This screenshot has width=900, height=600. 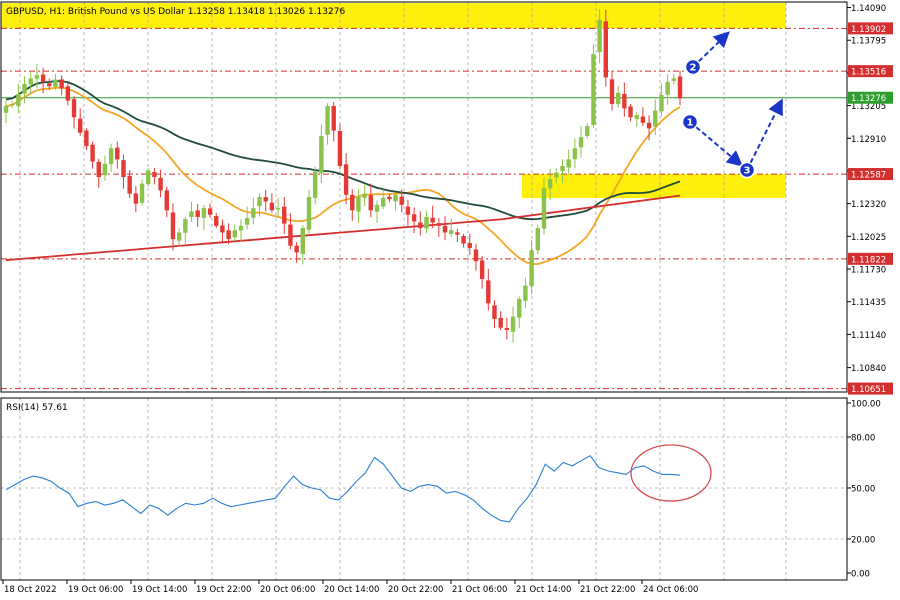 I want to click on rsi-tick-label: 50.00, so click(x=863, y=490).